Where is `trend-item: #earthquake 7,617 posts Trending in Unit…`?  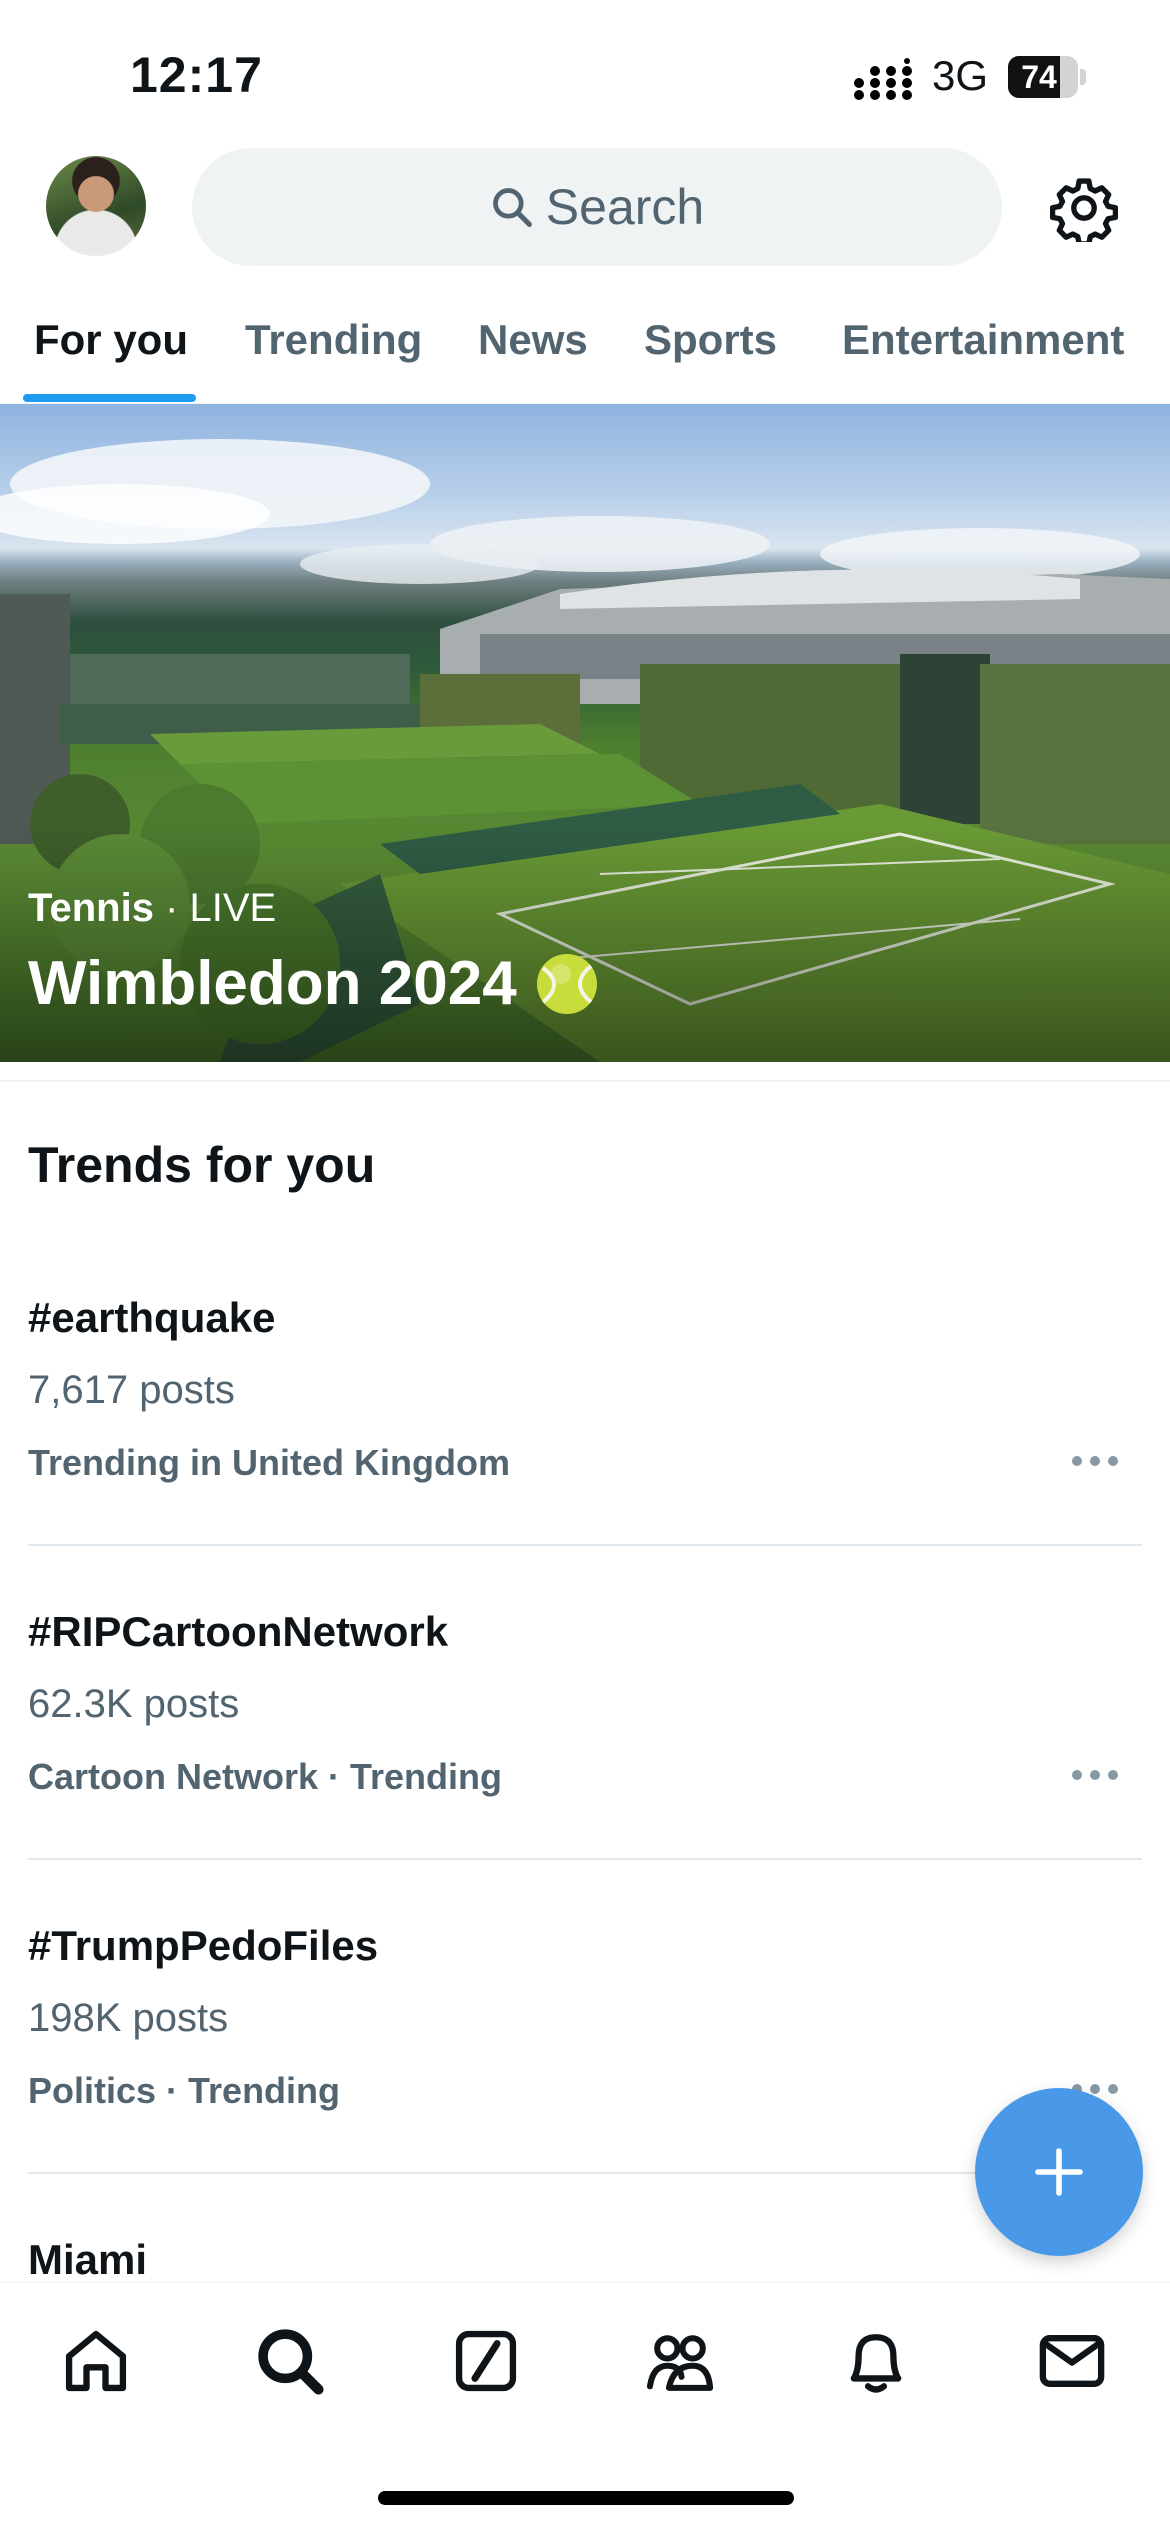
trend-item: #earthquake 7,617 posts Trending in Unit… is located at coordinates (585, 1451).